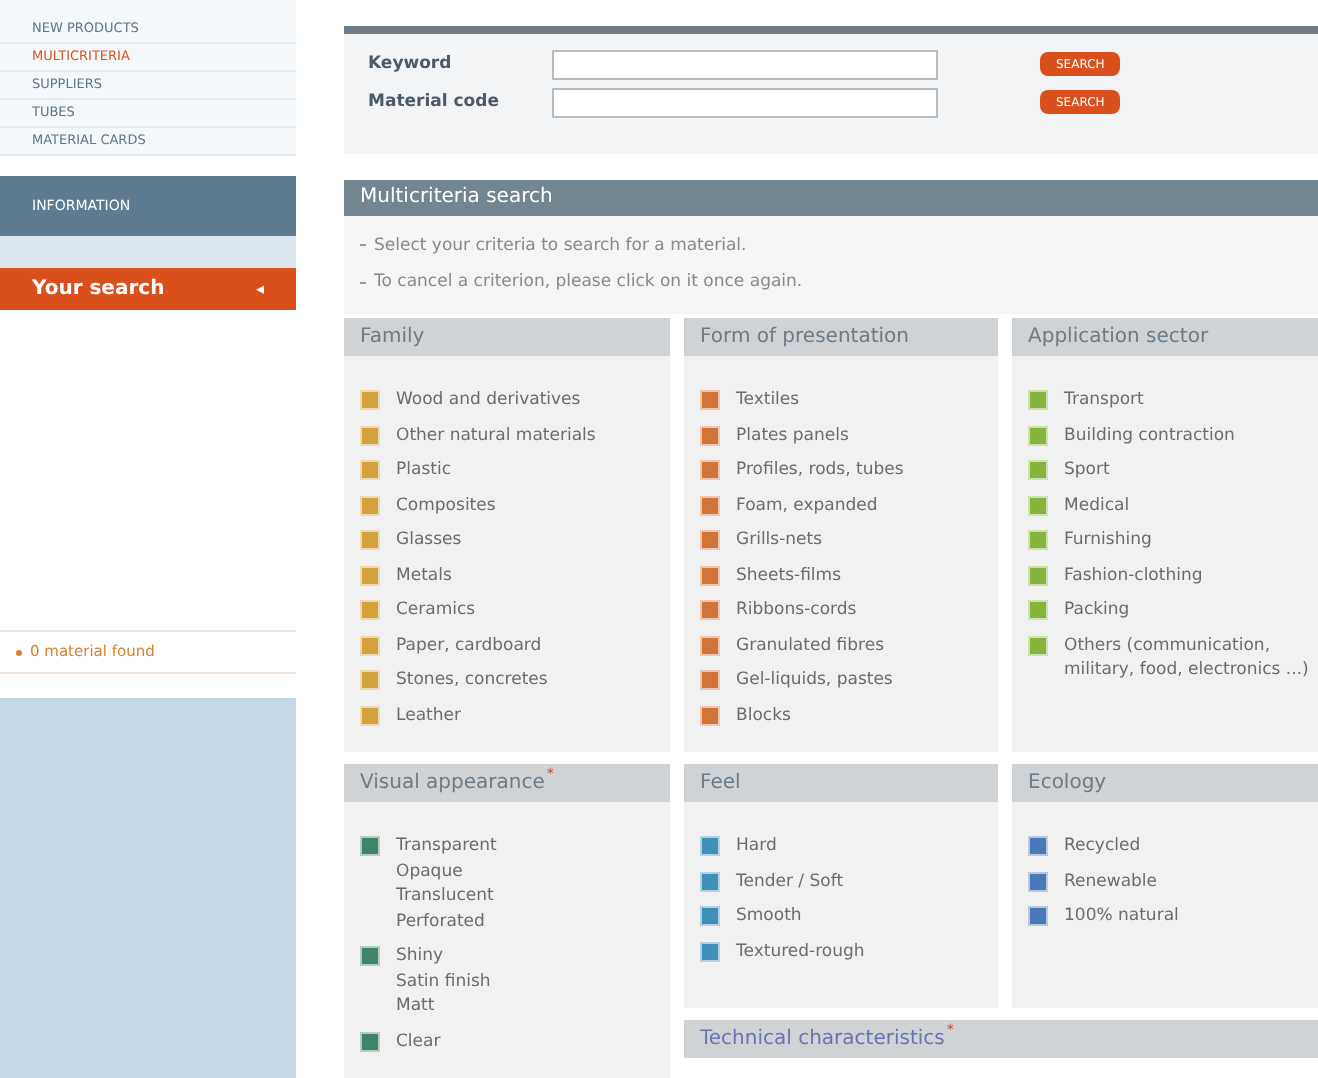 This screenshot has height=1078, width=1318. Describe the element at coordinates (446, 922) in the screenshot. I see `criterion-option: Perforated` at that location.